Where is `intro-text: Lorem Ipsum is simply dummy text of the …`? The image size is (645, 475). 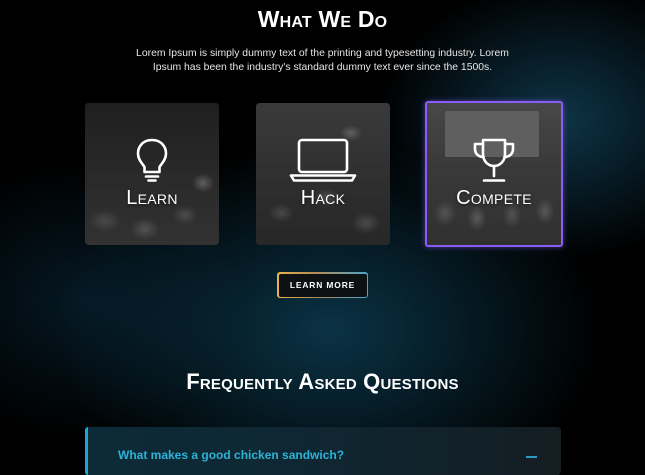
intro-text: Lorem Ipsum is simply dummy text of the … is located at coordinates (322, 60).